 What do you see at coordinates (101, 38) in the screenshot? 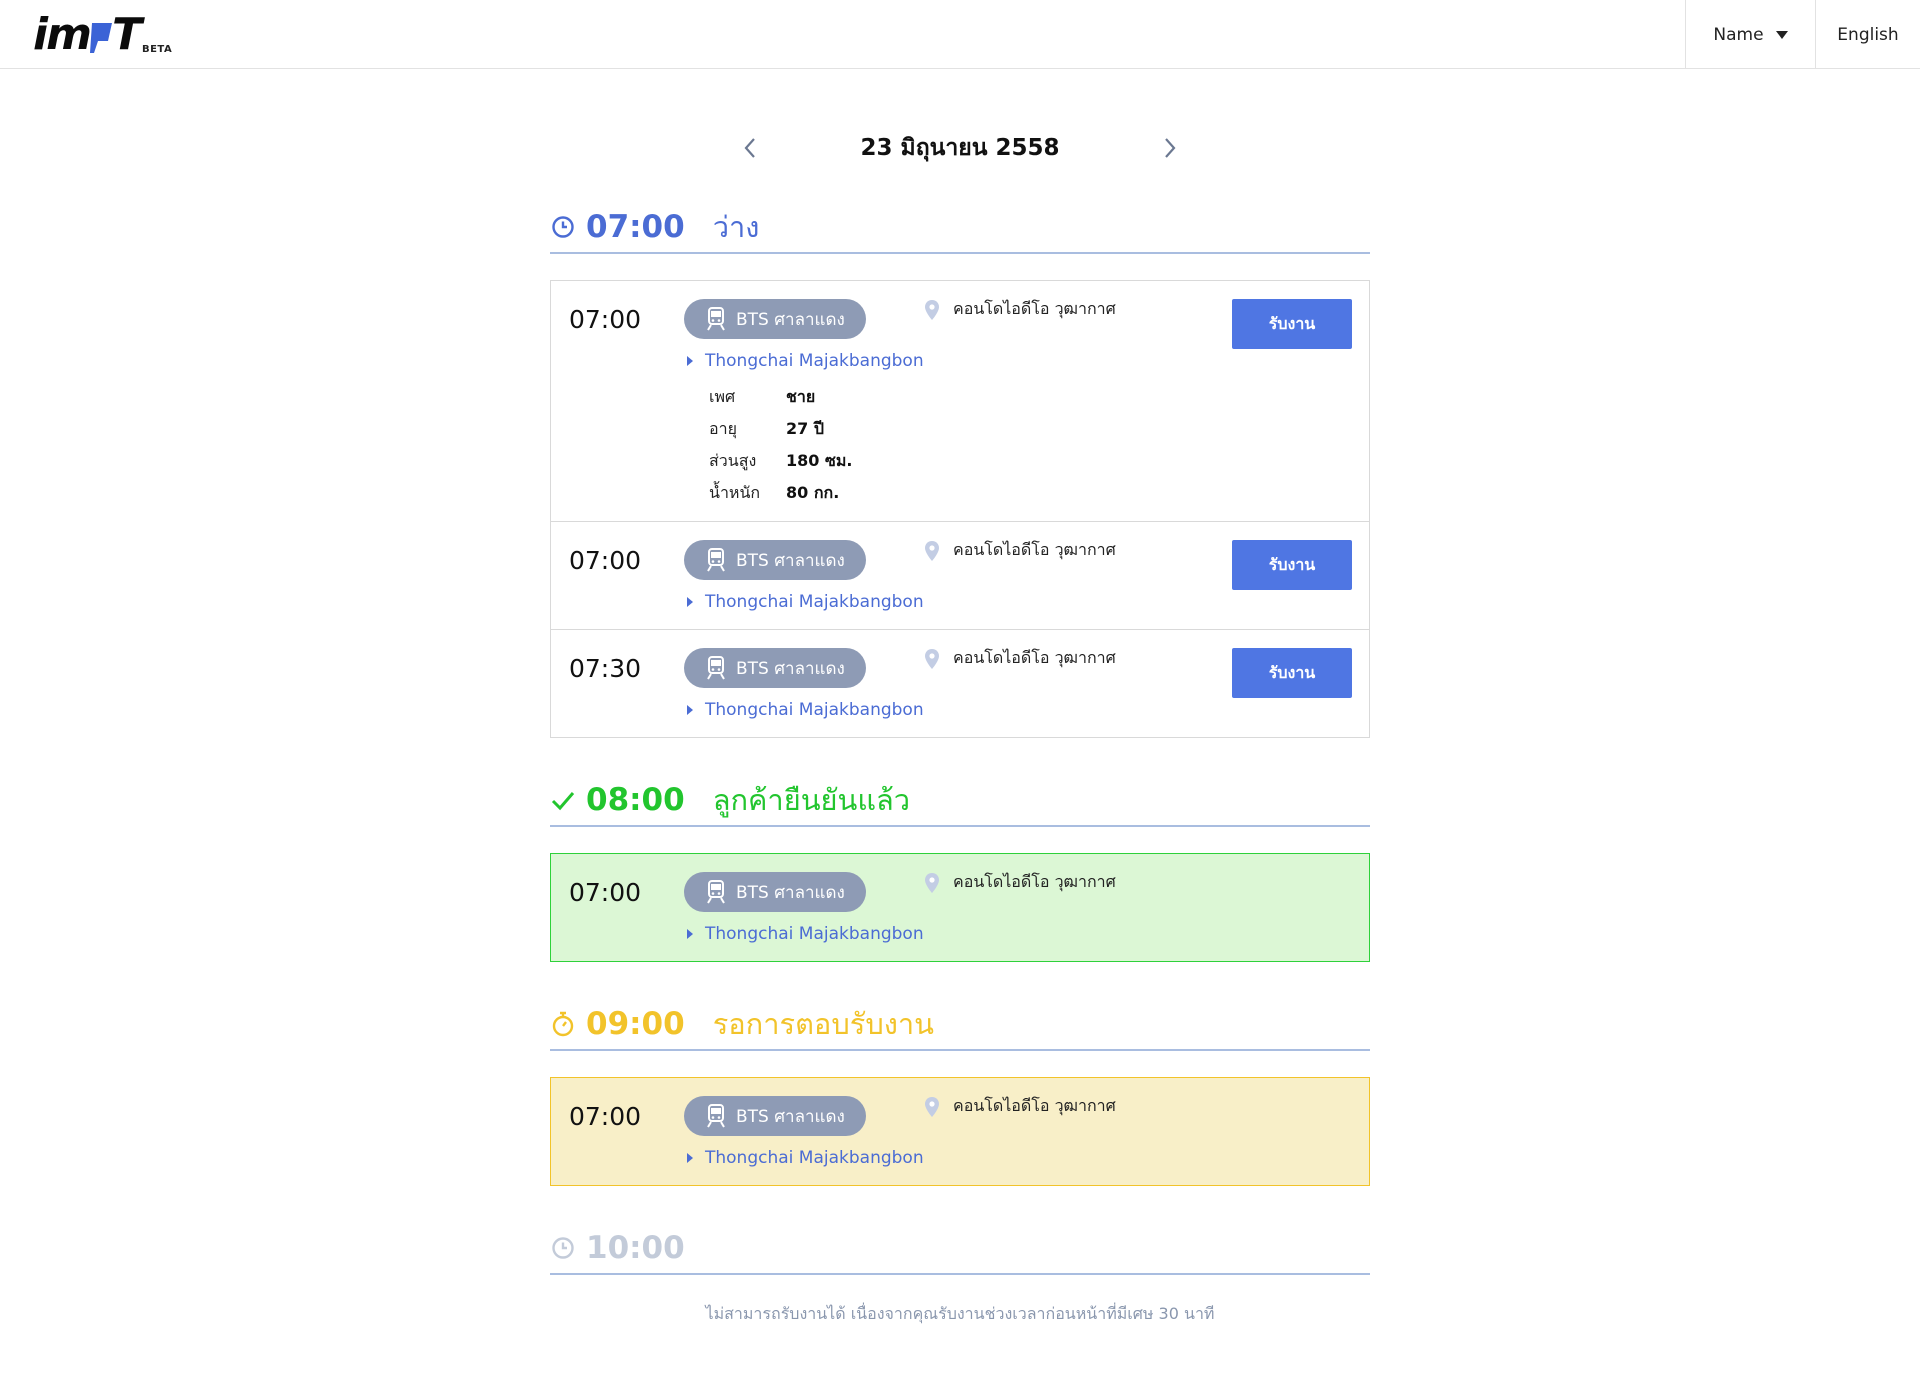
I see `logo-pin-icon` at bounding box center [101, 38].